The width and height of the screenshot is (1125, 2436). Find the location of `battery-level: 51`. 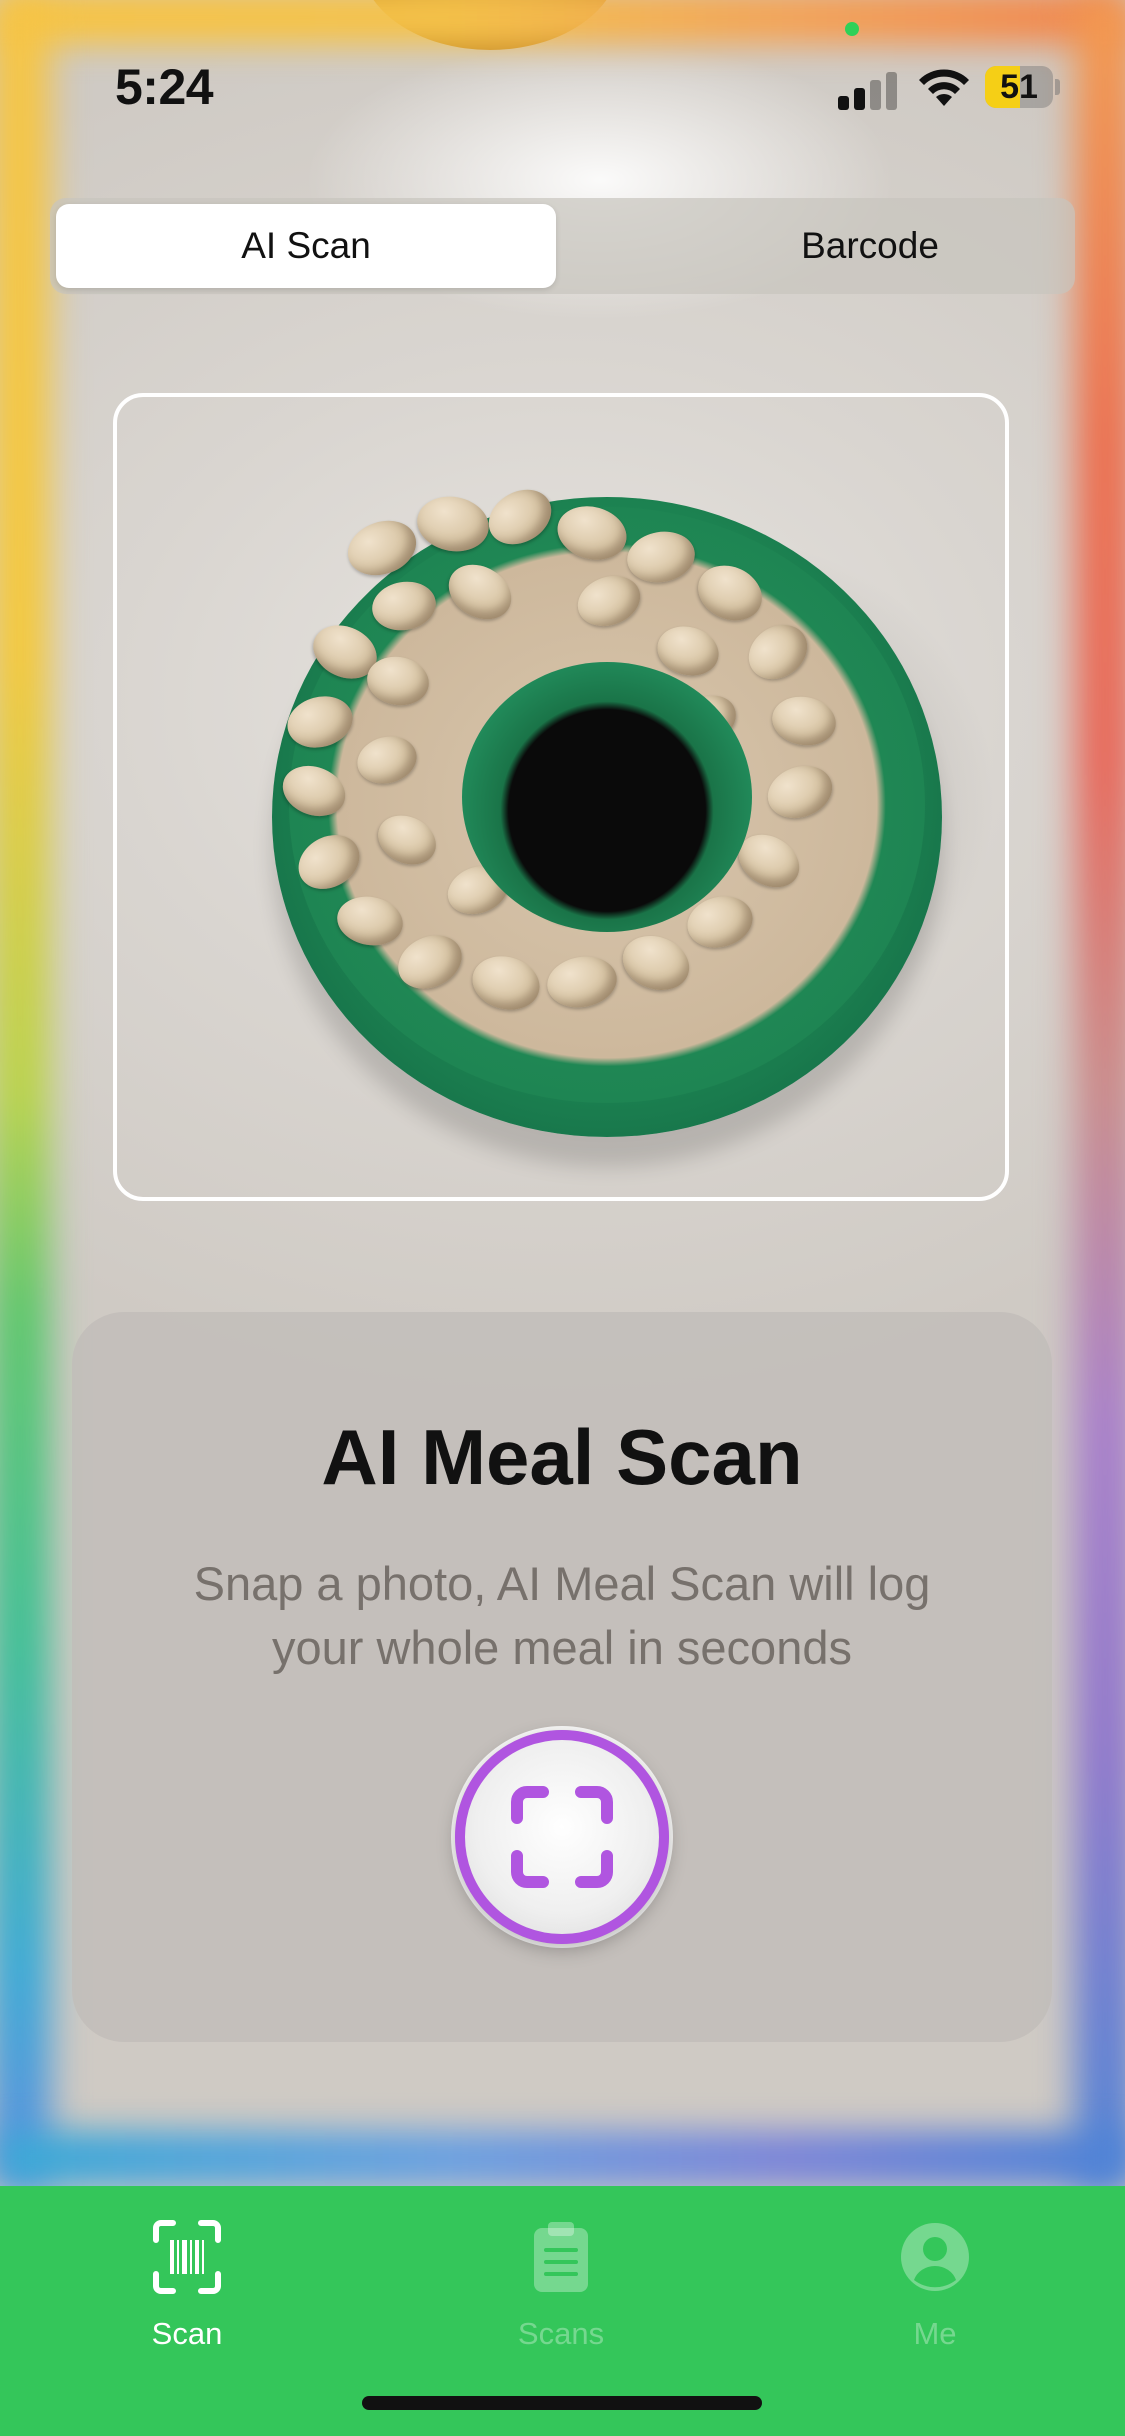

battery-level: 51 is located at coordinates (1019, 87).